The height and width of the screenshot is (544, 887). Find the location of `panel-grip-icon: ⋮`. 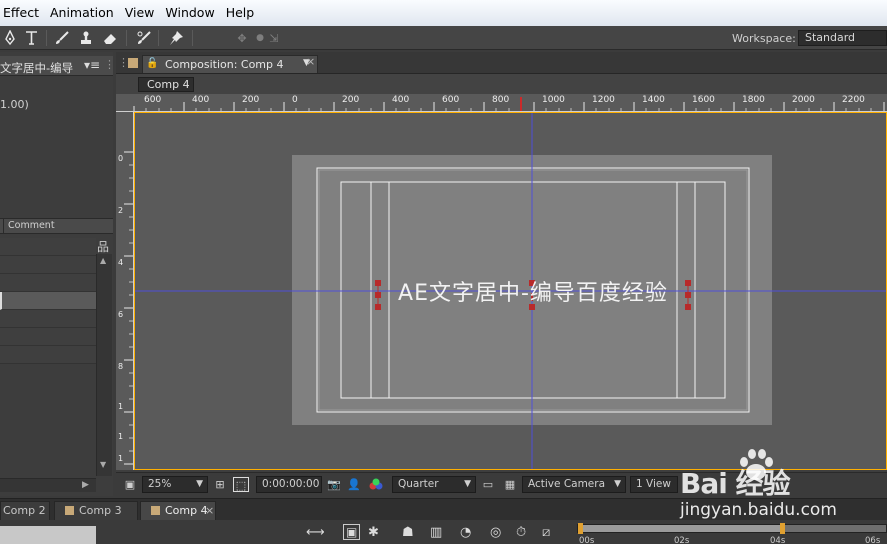

panel-grip-icon: ⋮ is located at coordinates (109, 64).